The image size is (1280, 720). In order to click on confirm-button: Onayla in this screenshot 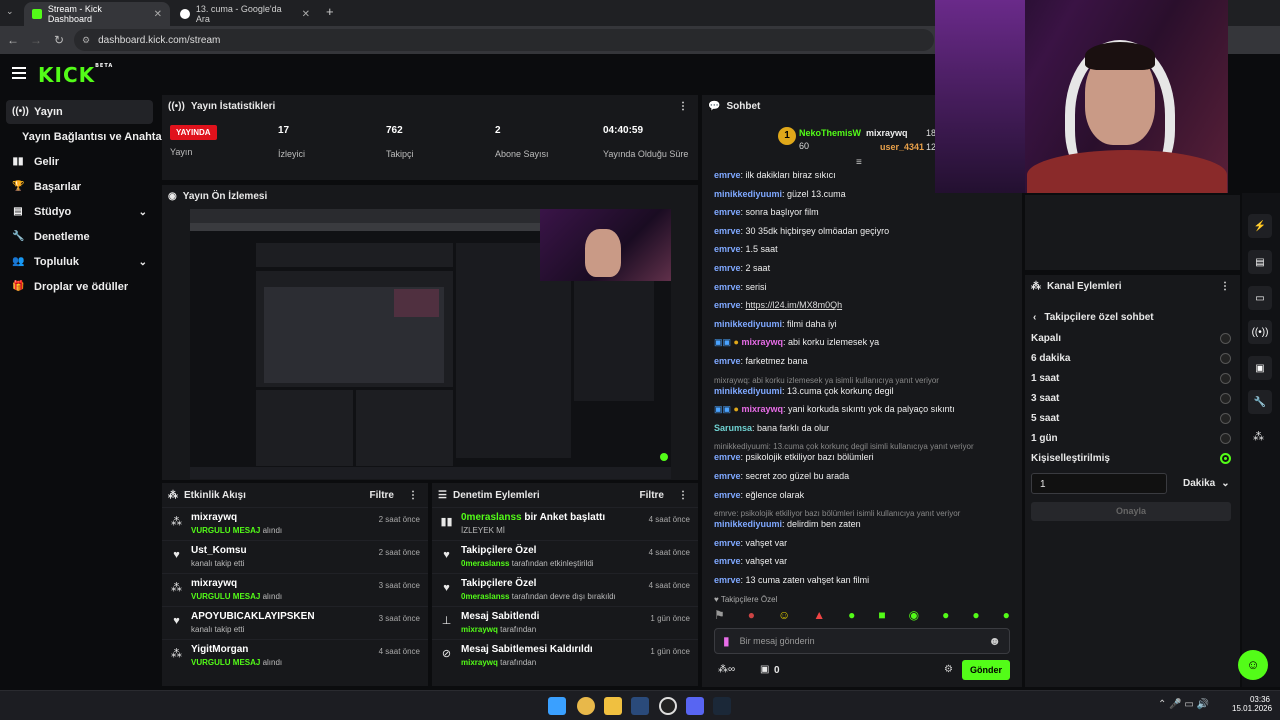, I will do `click(1131, 511)`.